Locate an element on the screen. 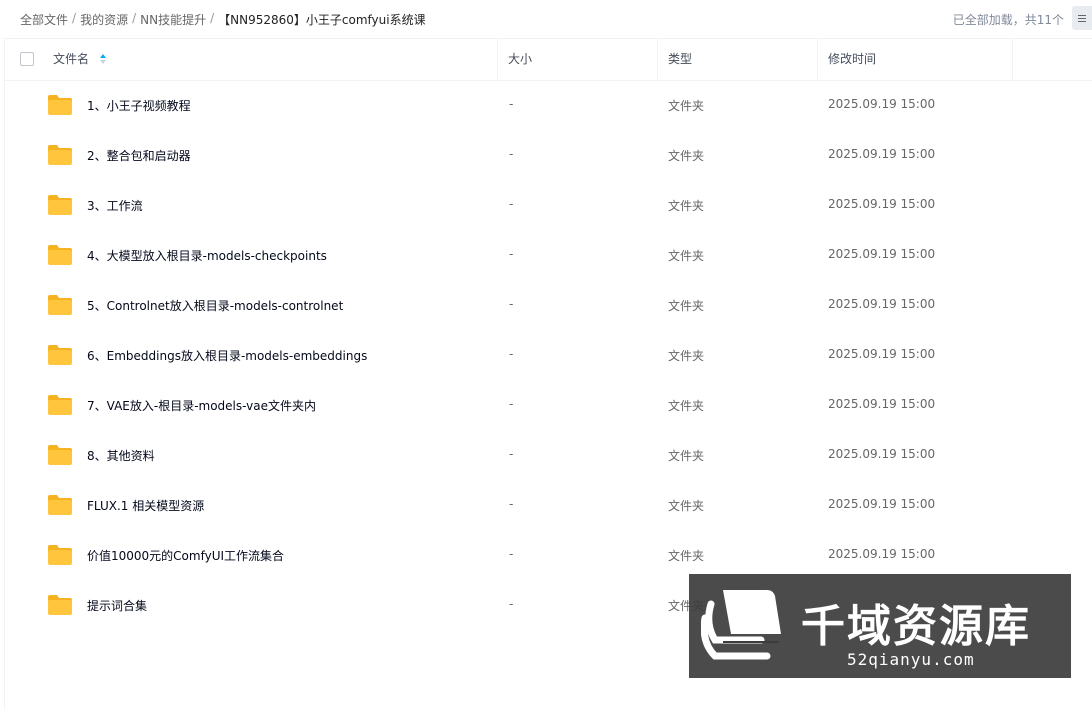 Image resolution: width=1092 pixels, height=709 pixels. table-row: 2、整合包和启动器 - 文件夹 2025.09.19 15:00 is located at coordinates (548, 155).